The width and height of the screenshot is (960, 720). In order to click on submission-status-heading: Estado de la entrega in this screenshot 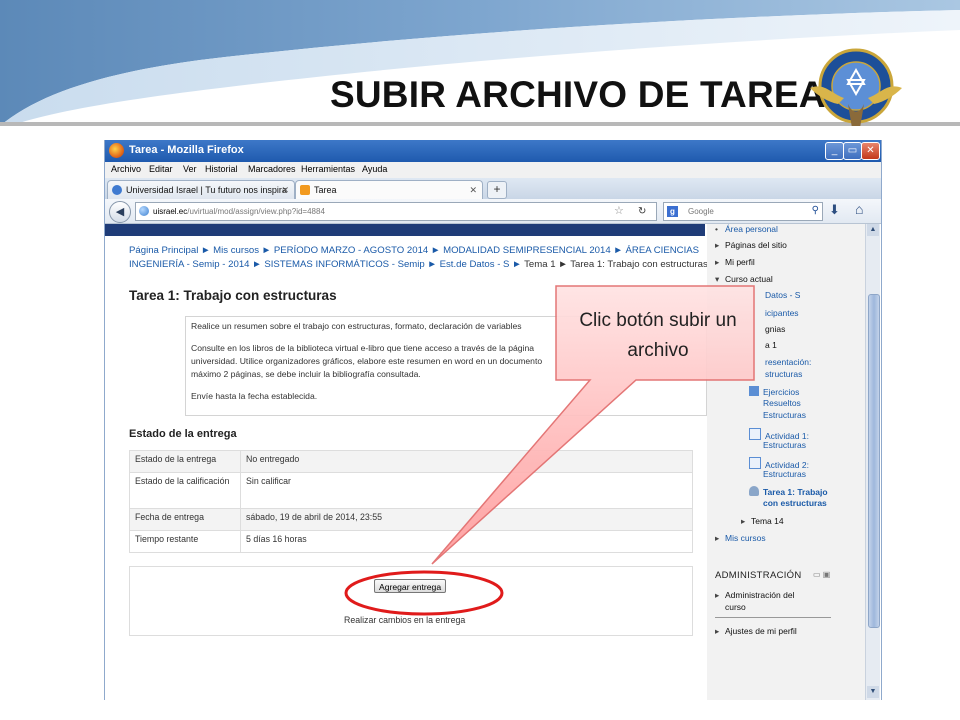, I will do `click(183, 434)`.